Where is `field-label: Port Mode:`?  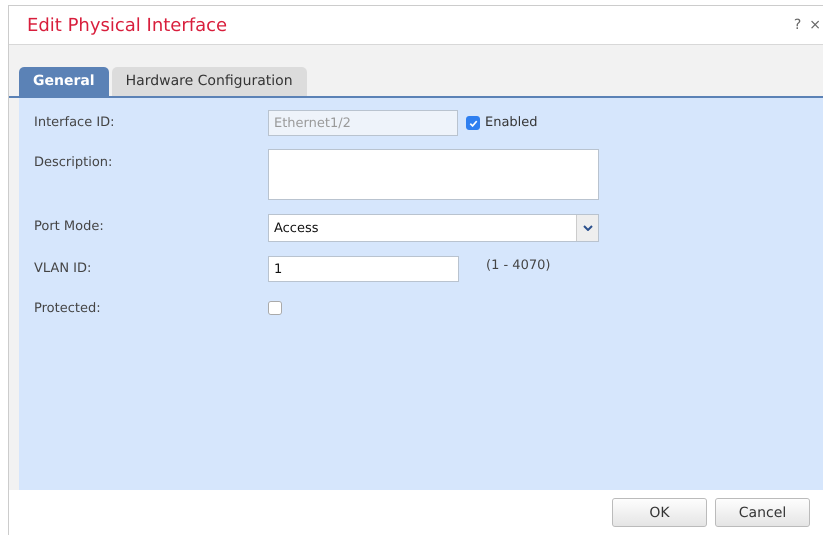
field-label: Port Mode: is located at coordinates (69, 227).